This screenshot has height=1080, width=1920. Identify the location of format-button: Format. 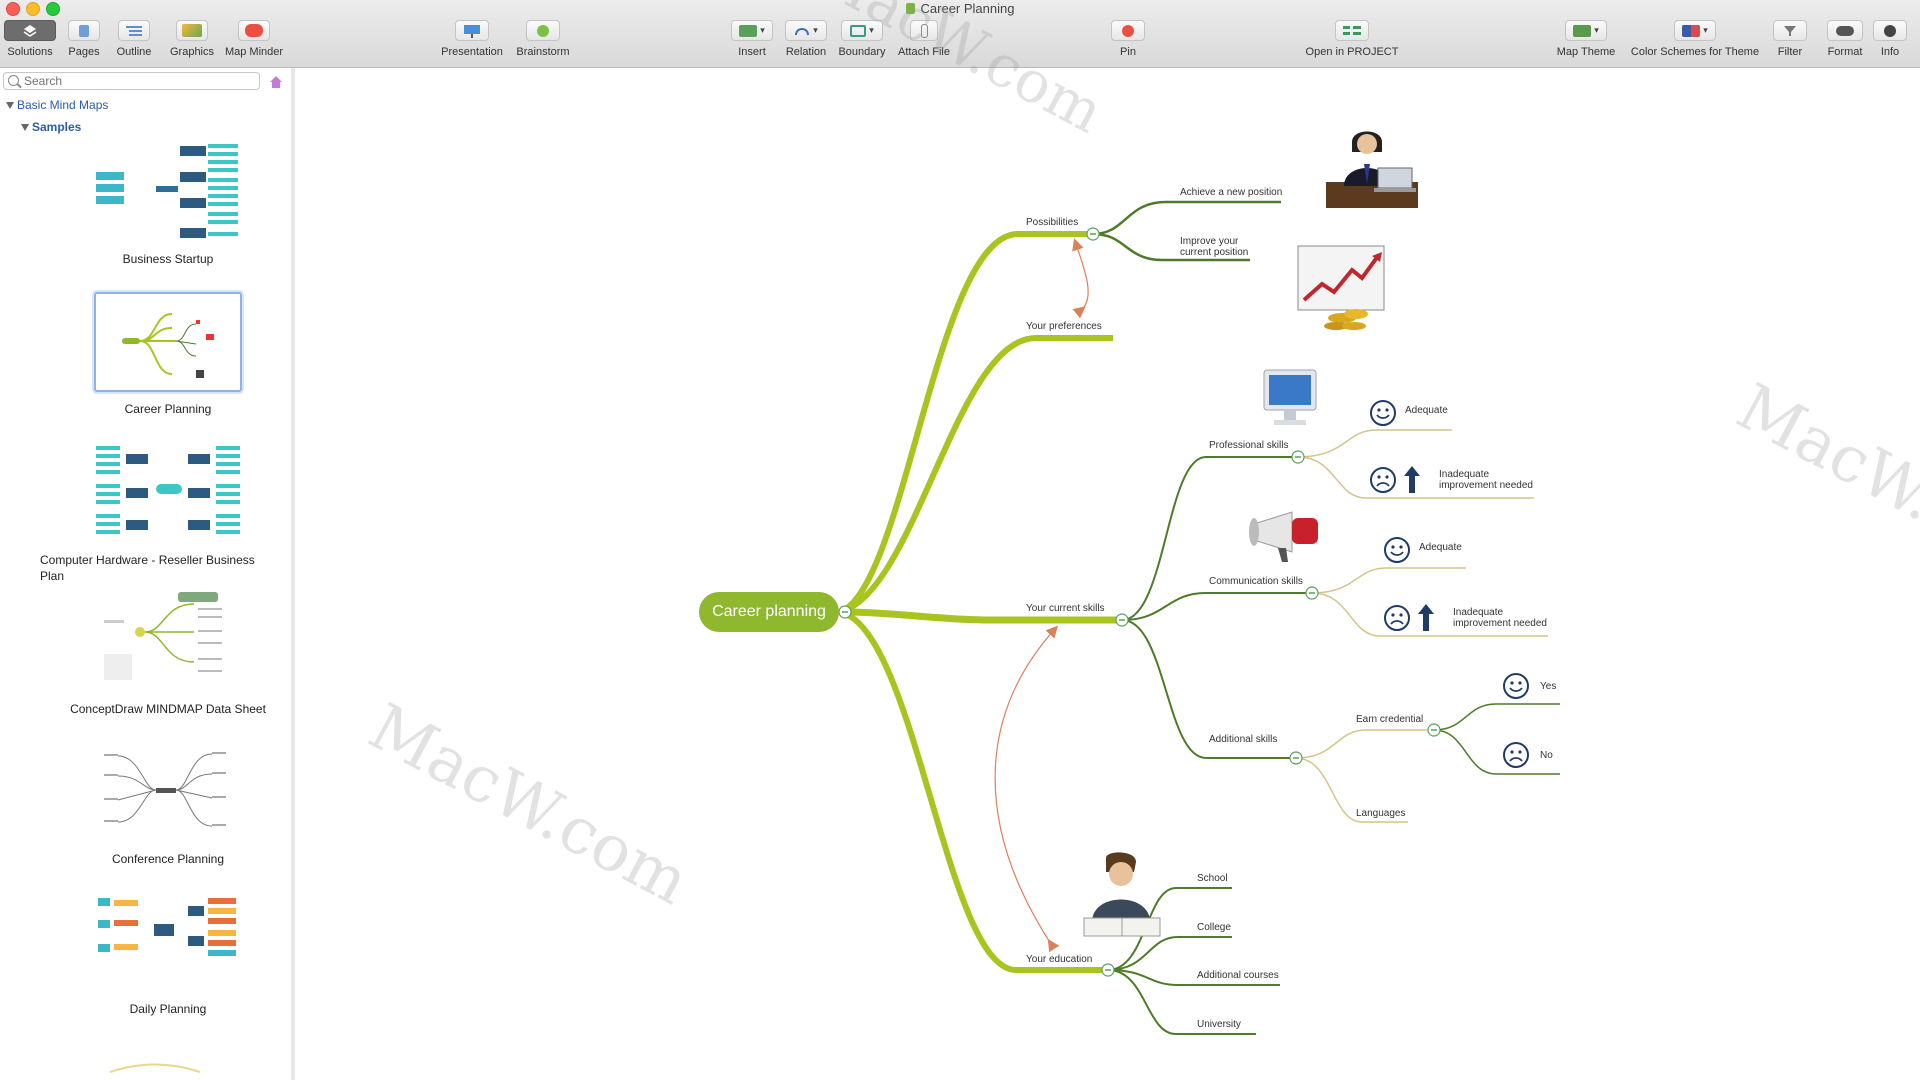
(1845, 42).